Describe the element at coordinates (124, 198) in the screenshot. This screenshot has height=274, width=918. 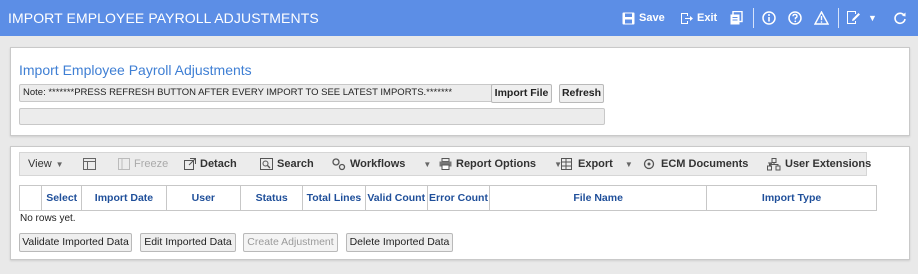
I see `column-header-import-date: Import Date` at that location.